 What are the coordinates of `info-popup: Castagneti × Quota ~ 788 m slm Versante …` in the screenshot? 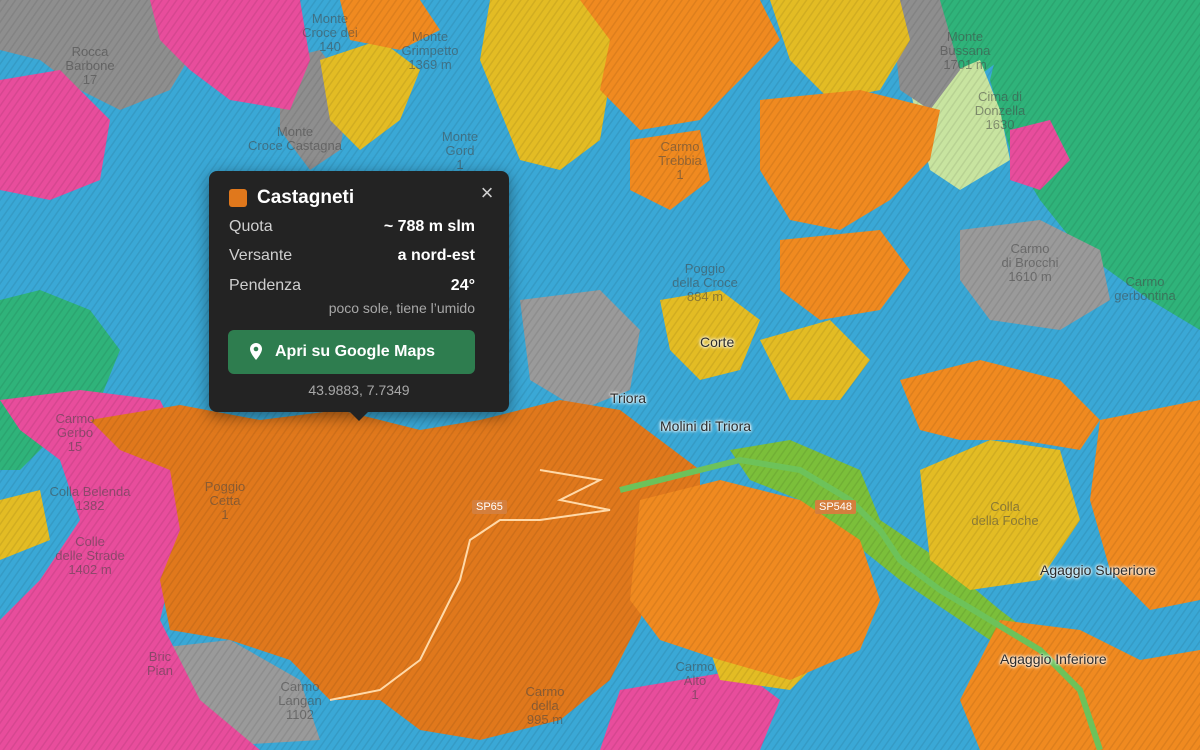 It's located at (359, 296).